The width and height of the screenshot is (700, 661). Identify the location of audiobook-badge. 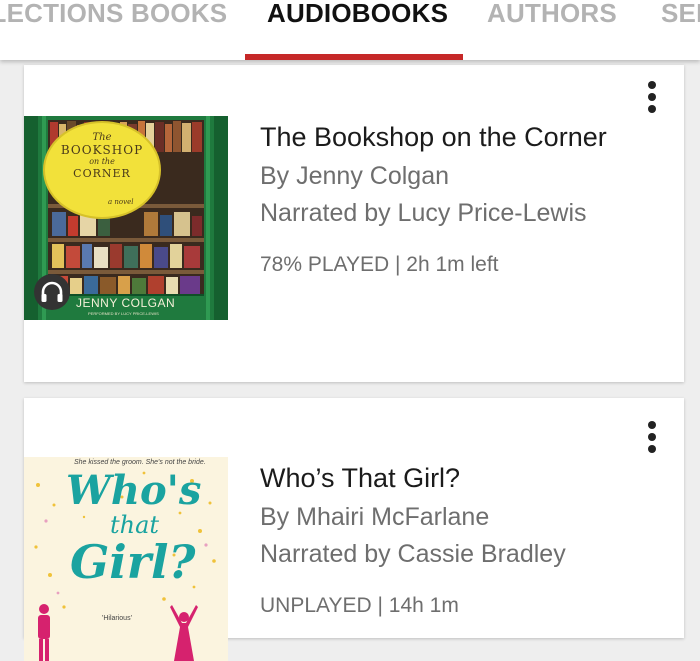
(52, 292).